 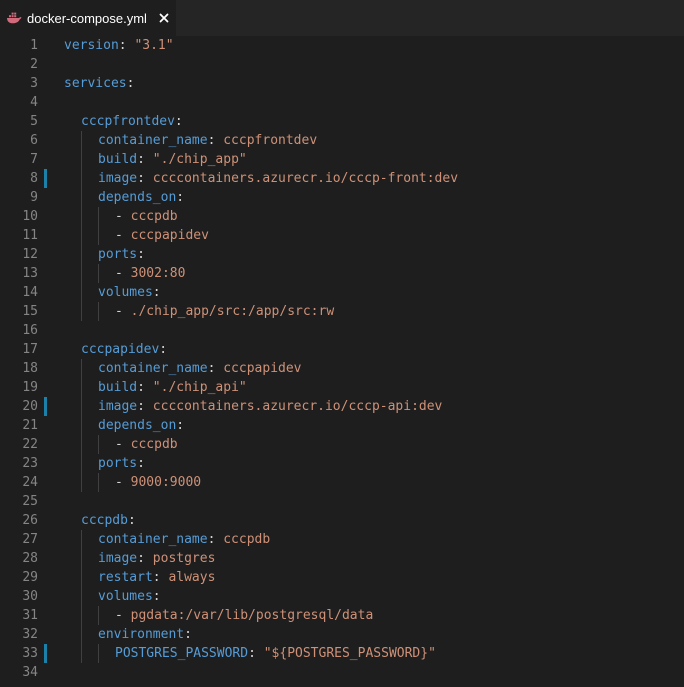 What do you see at coordinates (342, 330) in the screenshot?
I see `code-line: 16` at bounding box center [342, 330].